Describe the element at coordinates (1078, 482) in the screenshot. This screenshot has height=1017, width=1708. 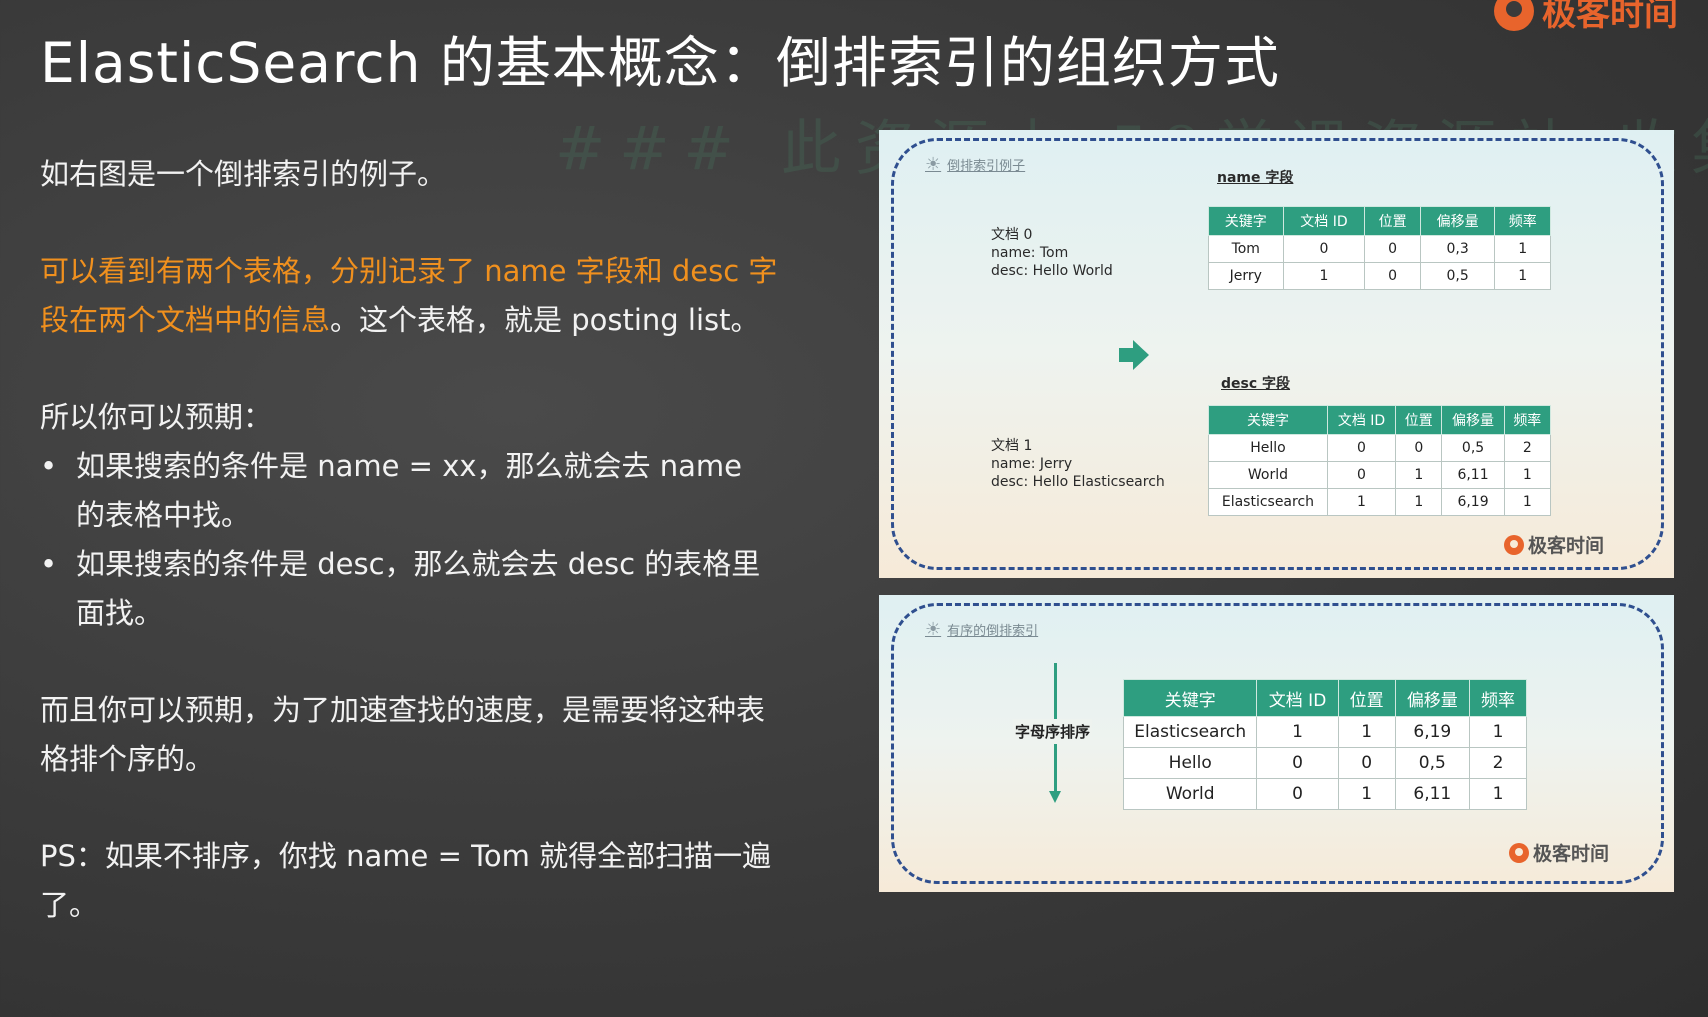
I see `doc-1-desc: desc: Hello Elasticsearch` at that location.